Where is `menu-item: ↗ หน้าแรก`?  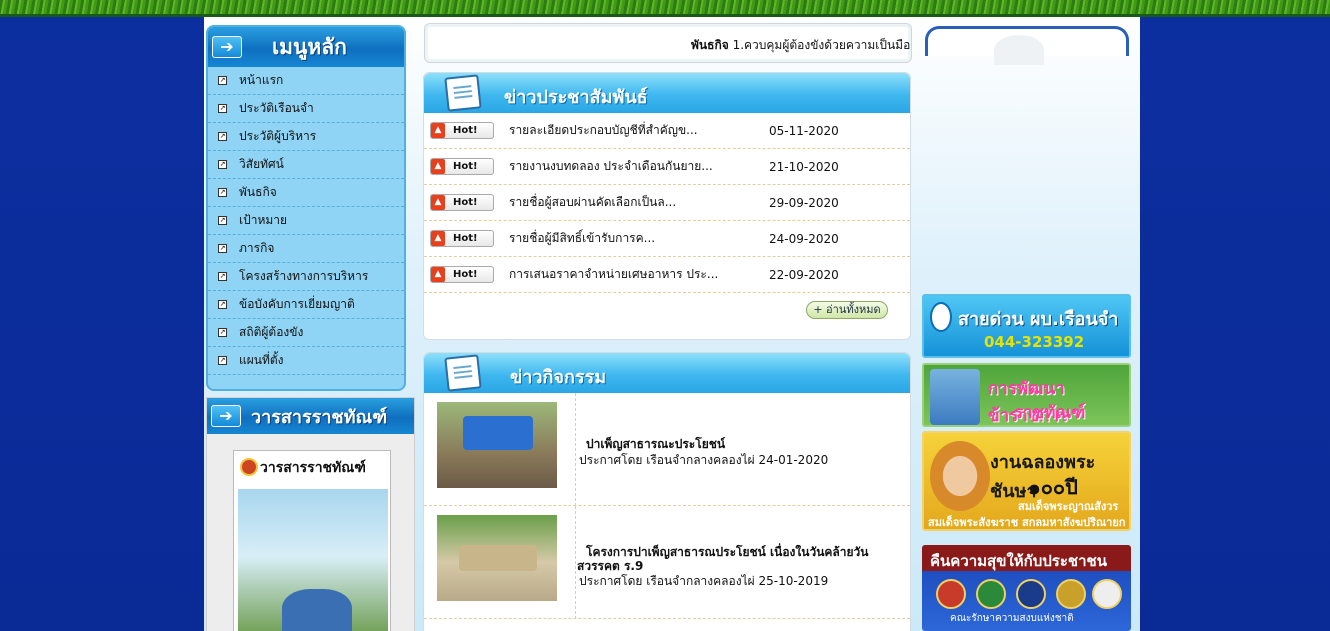 menu-item: ↗ หน้าแรก is located at coordinates (306, 81).